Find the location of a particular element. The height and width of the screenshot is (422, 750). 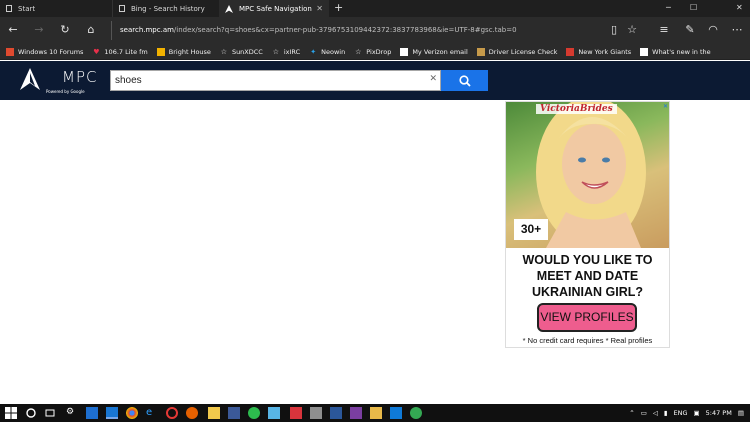

mpc-favicon-icon is located at coordinates (229, 8).